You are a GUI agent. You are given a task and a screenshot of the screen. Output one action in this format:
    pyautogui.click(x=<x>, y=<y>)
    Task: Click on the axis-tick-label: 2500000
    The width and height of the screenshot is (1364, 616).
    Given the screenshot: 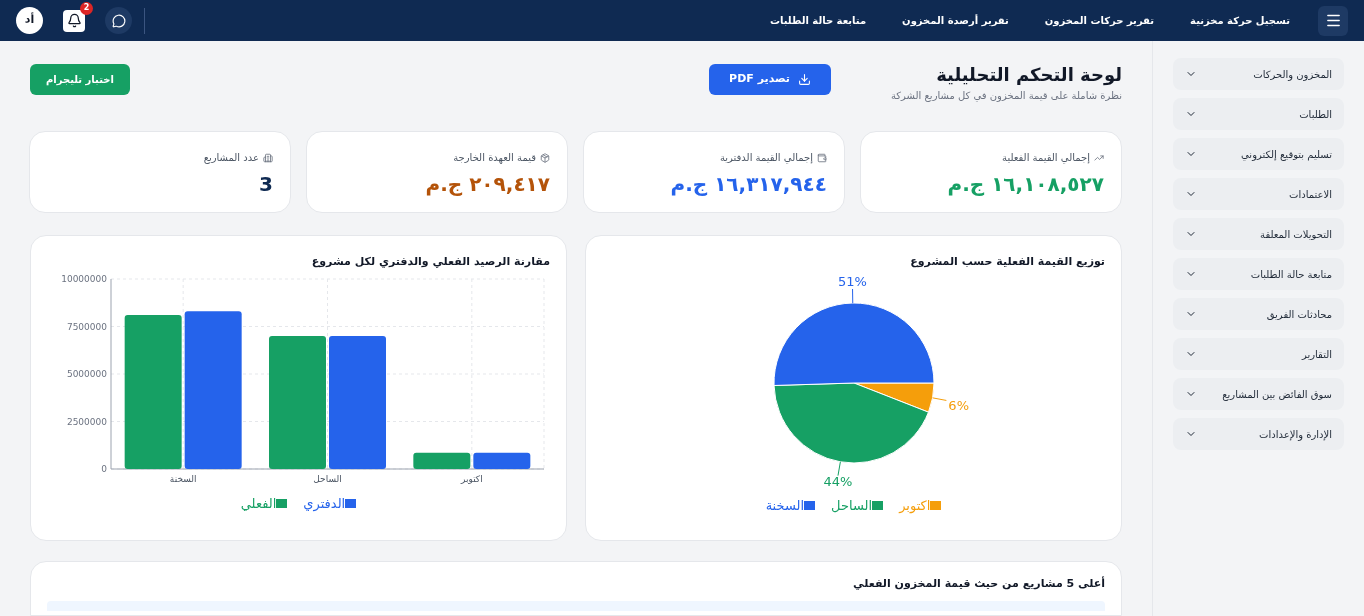 What is the action you would take?
    pyautogui.click(x=86, y=421)
    